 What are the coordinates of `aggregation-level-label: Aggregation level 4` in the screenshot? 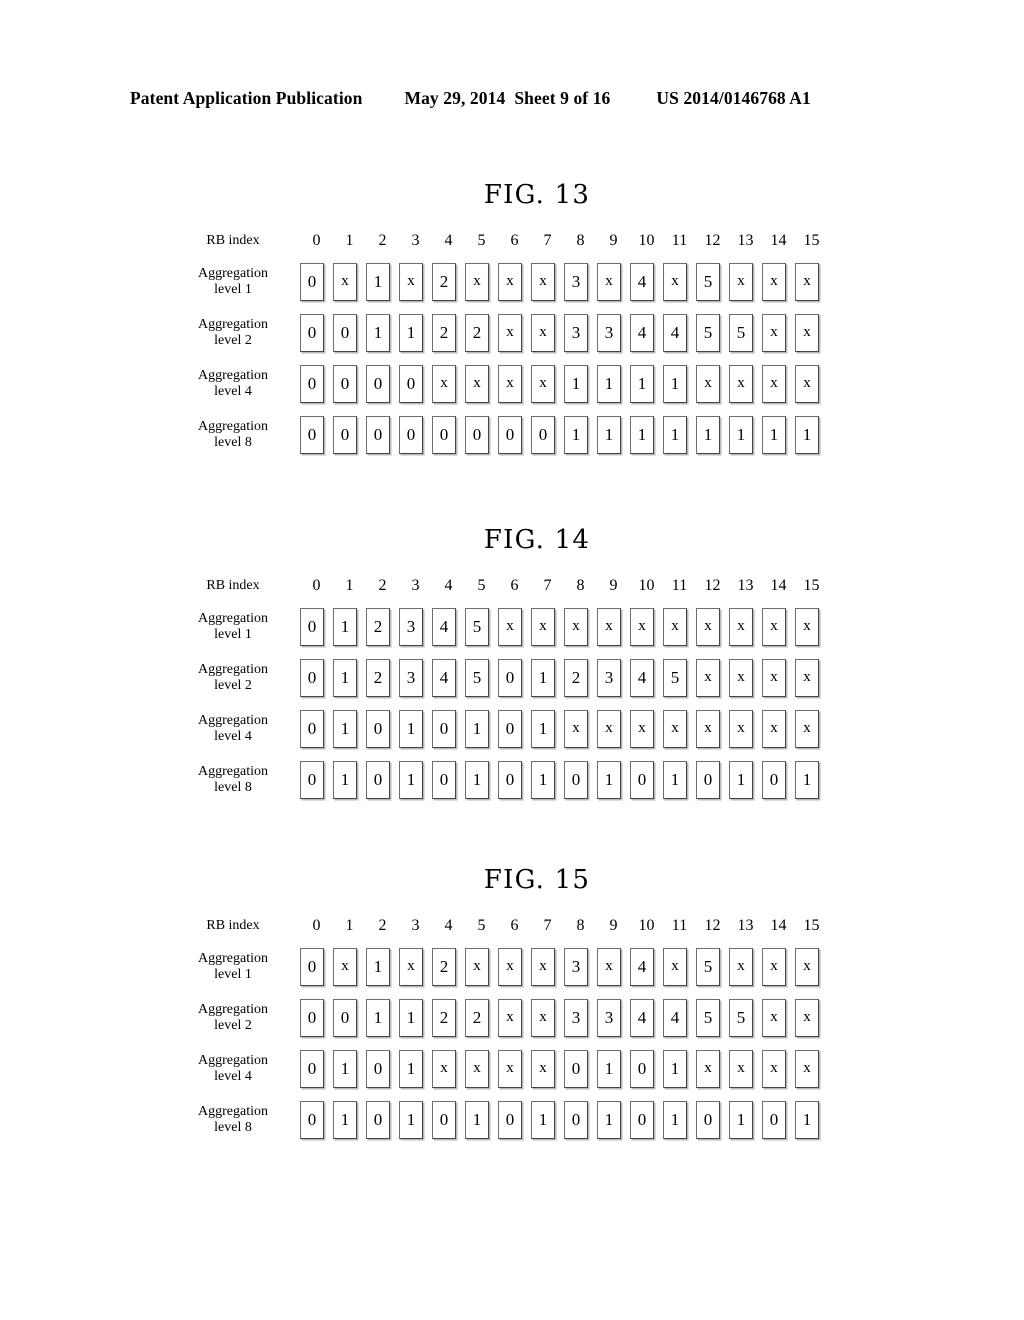 It's located at (233, 383).